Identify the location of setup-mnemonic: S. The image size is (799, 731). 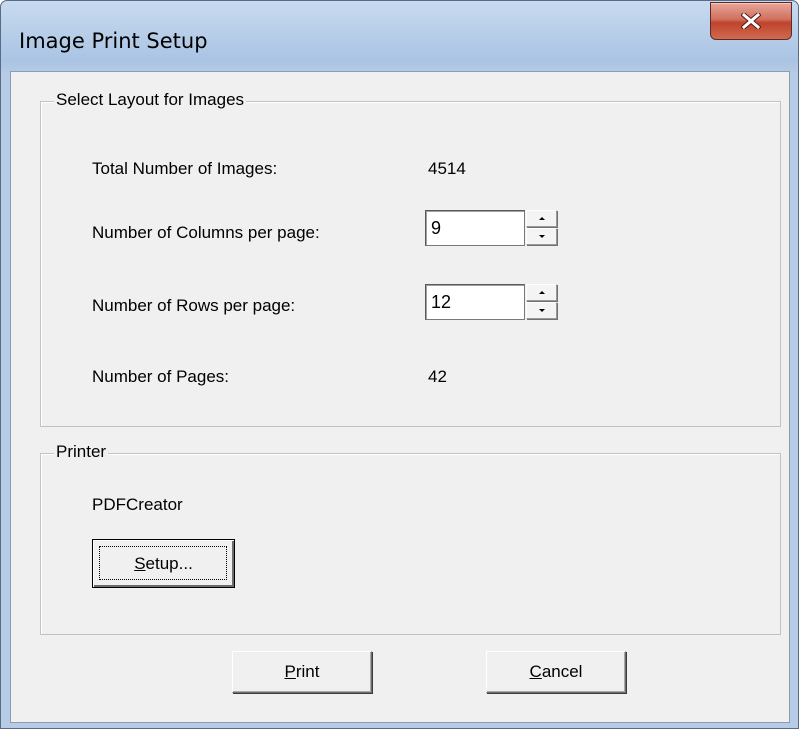
(140, 563).